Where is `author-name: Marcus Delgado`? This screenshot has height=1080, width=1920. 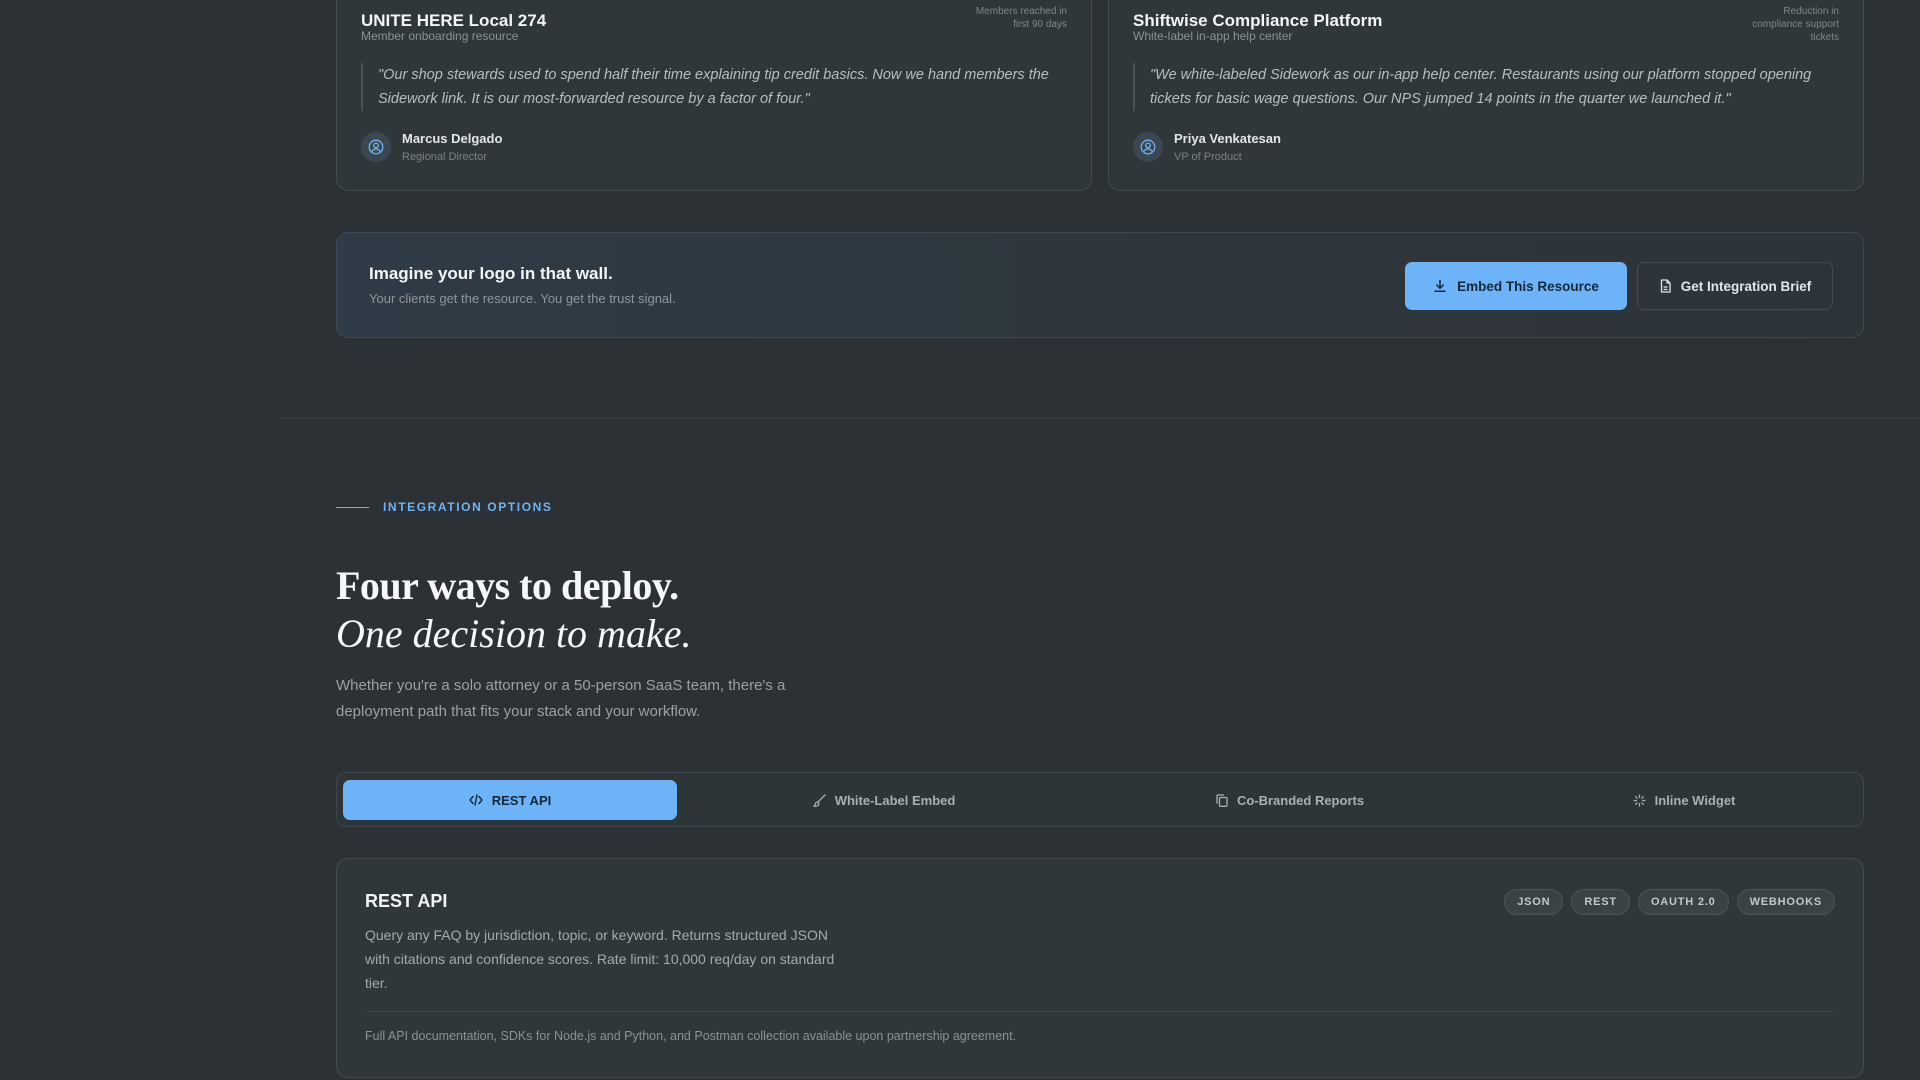
author-name: Marcus Delgado is located at coordinates (452, 138).